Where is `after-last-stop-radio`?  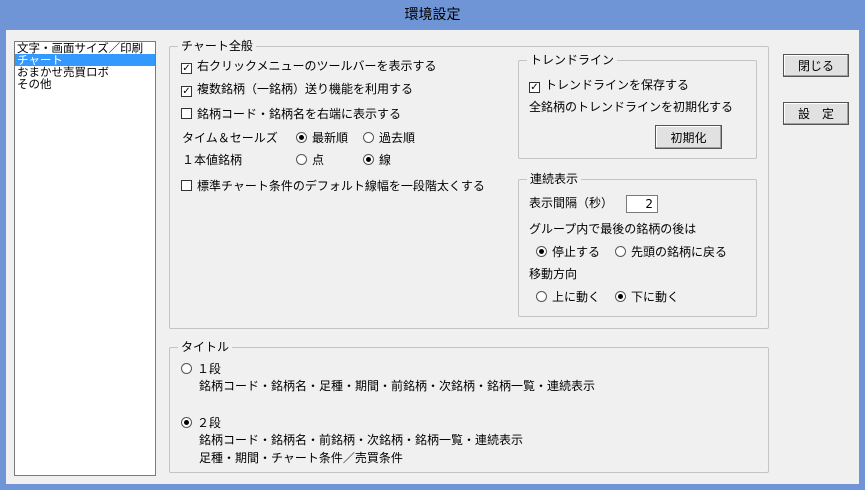 after-last-stop-radio is located at coordinates (541, 251).